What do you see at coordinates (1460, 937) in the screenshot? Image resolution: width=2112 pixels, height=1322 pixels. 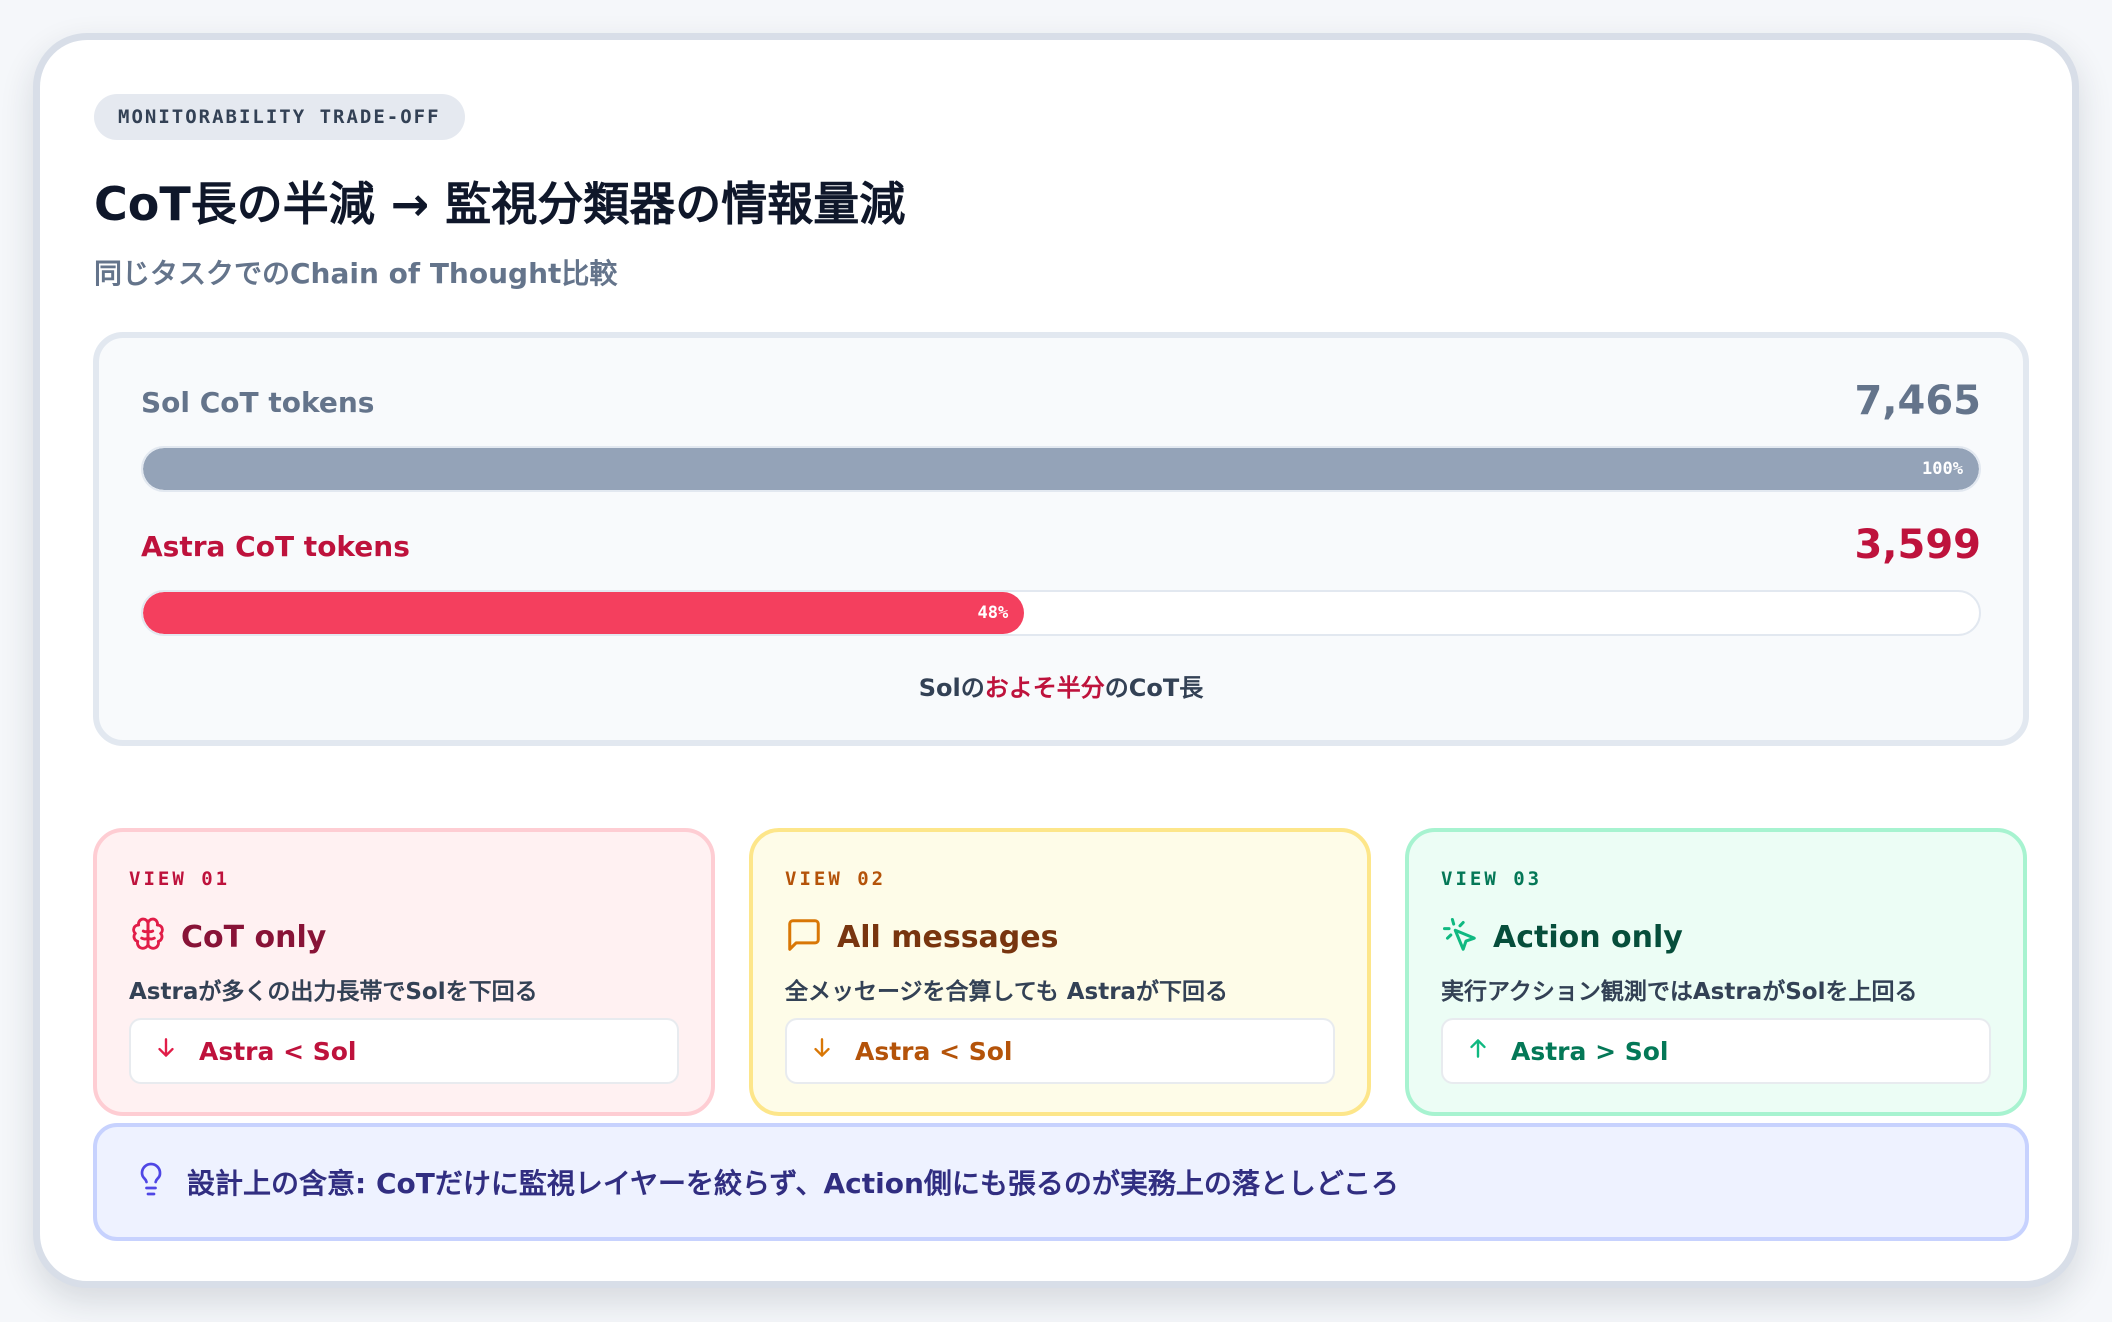 I see `pointer-click-icon` at bounding box center [1460, 937].